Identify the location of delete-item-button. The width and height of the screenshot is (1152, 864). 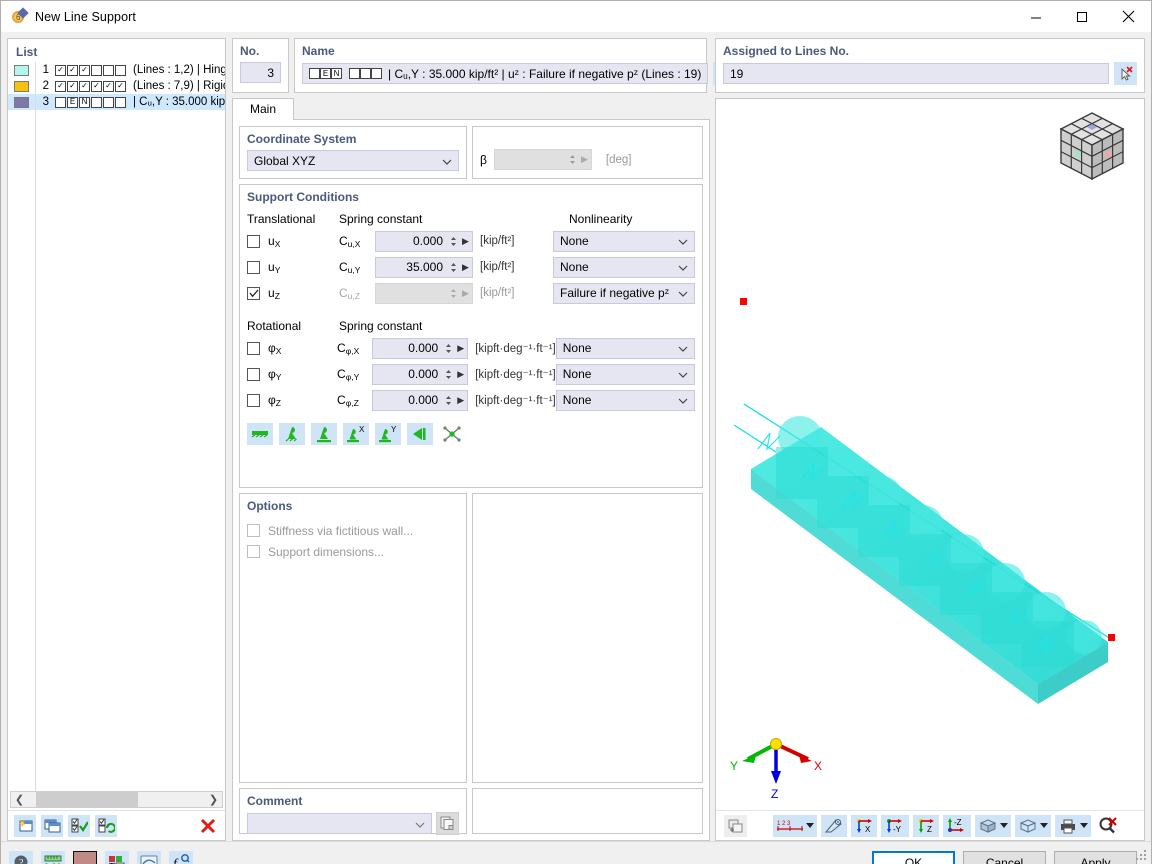
(208, 826).